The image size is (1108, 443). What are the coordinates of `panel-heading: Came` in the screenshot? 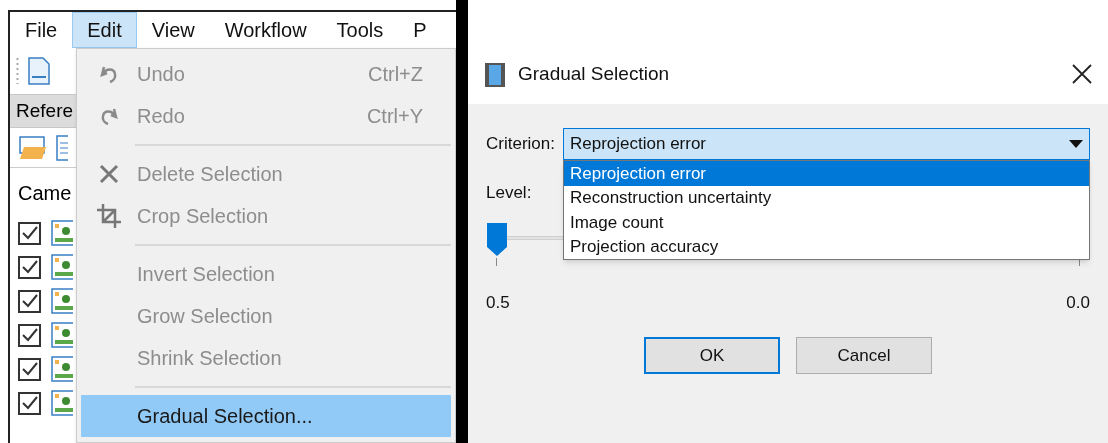 It's located at (45, 193).